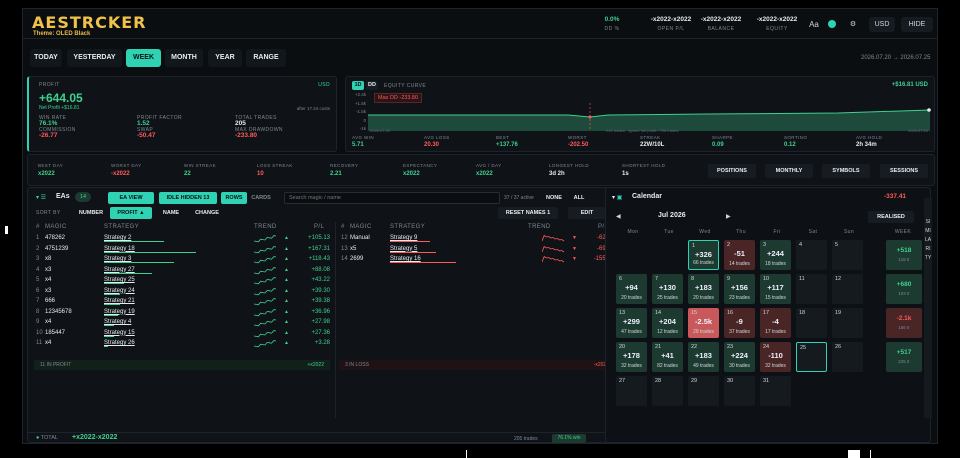 Image resolution: width=960 pixels, height=458 pixels. Describe the element at coordinates (811, 289) in the screenshot. I see `calendar-day: 11` at that location.